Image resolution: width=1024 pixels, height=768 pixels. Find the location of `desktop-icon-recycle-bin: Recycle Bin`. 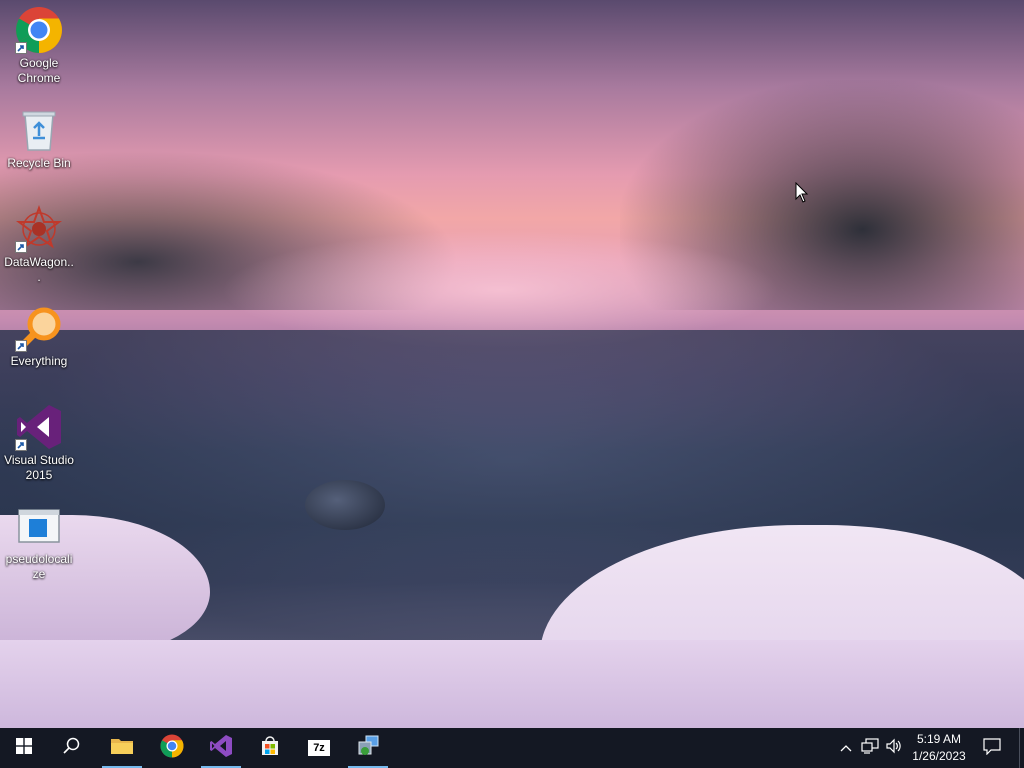

desktop-icon-recycle-bin: Recycle Bin is located at coordinates (39, 138).